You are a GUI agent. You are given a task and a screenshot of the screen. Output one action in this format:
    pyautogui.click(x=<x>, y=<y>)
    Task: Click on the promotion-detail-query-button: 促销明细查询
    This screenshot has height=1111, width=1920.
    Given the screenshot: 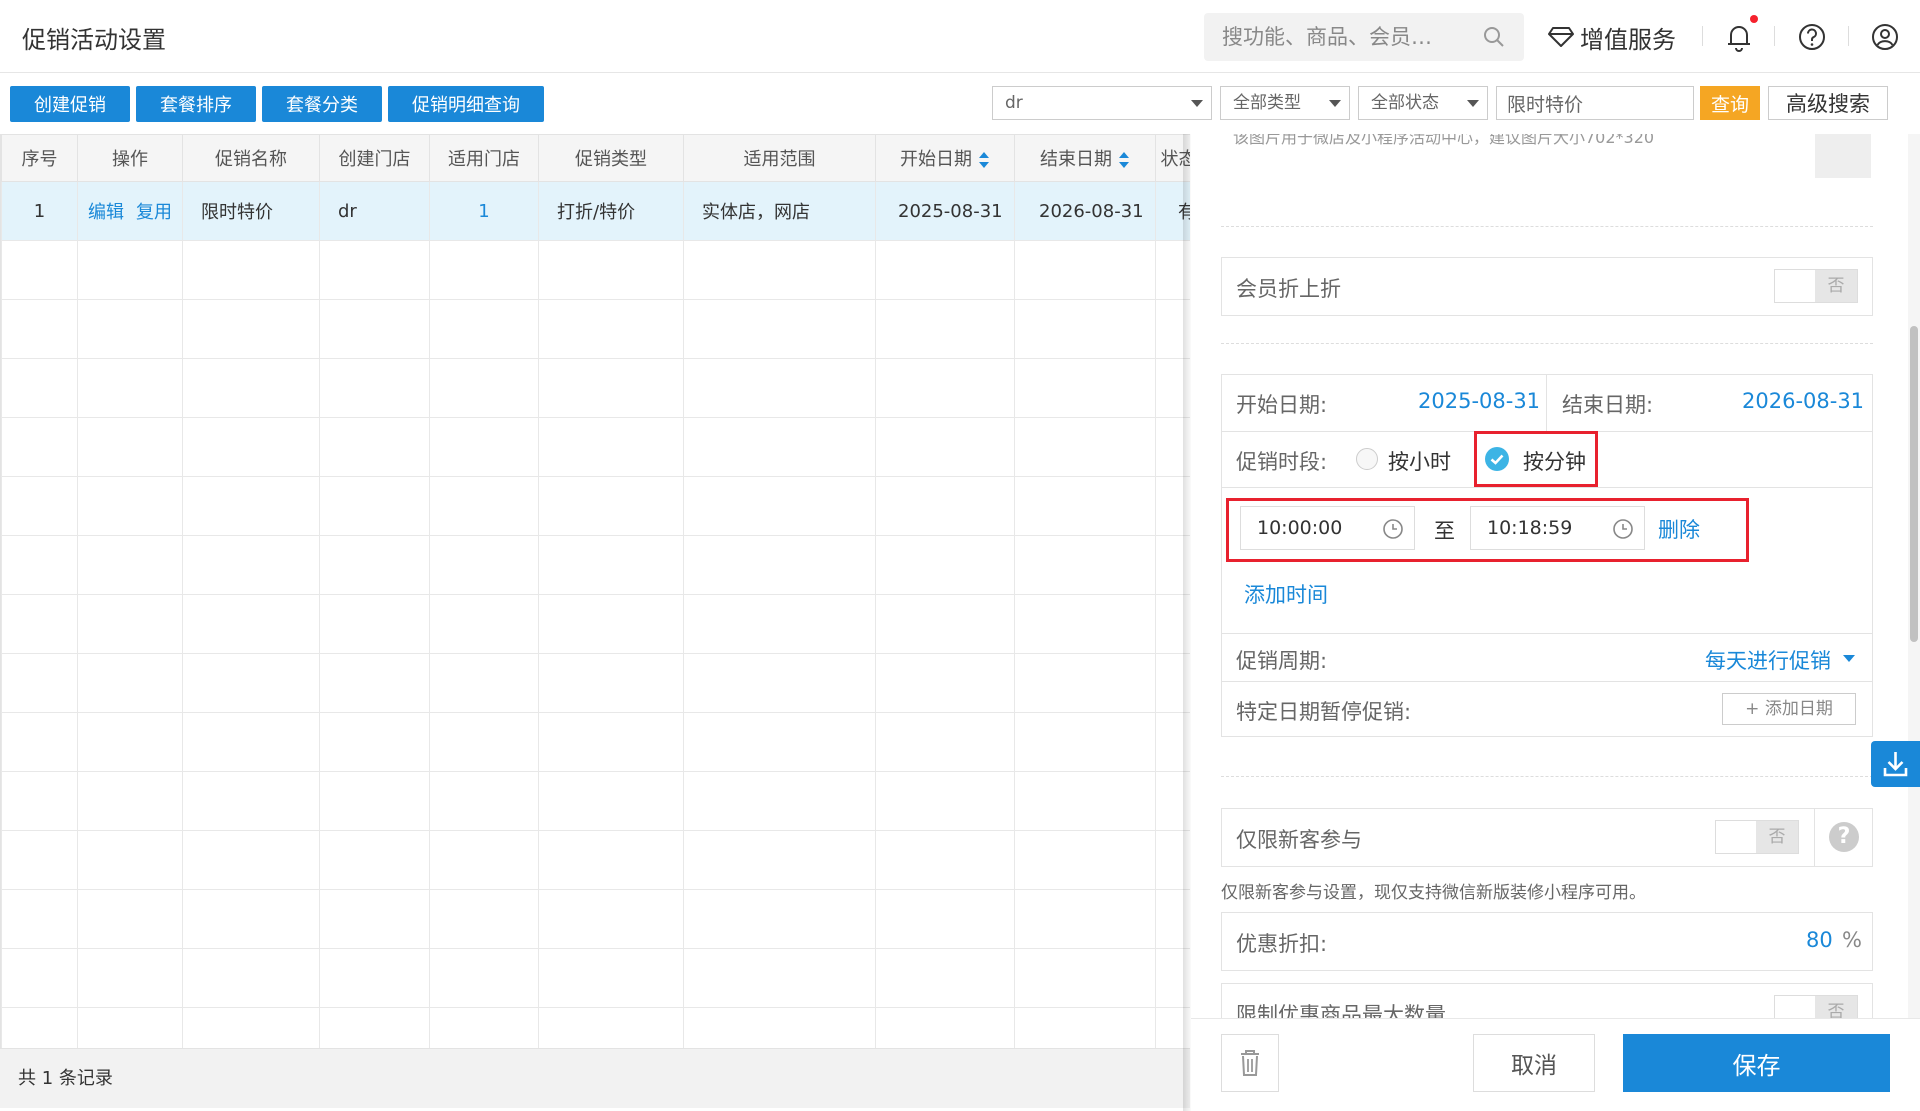 What is the action you would take?
    pyautogui.click(x=466, y=104)
    